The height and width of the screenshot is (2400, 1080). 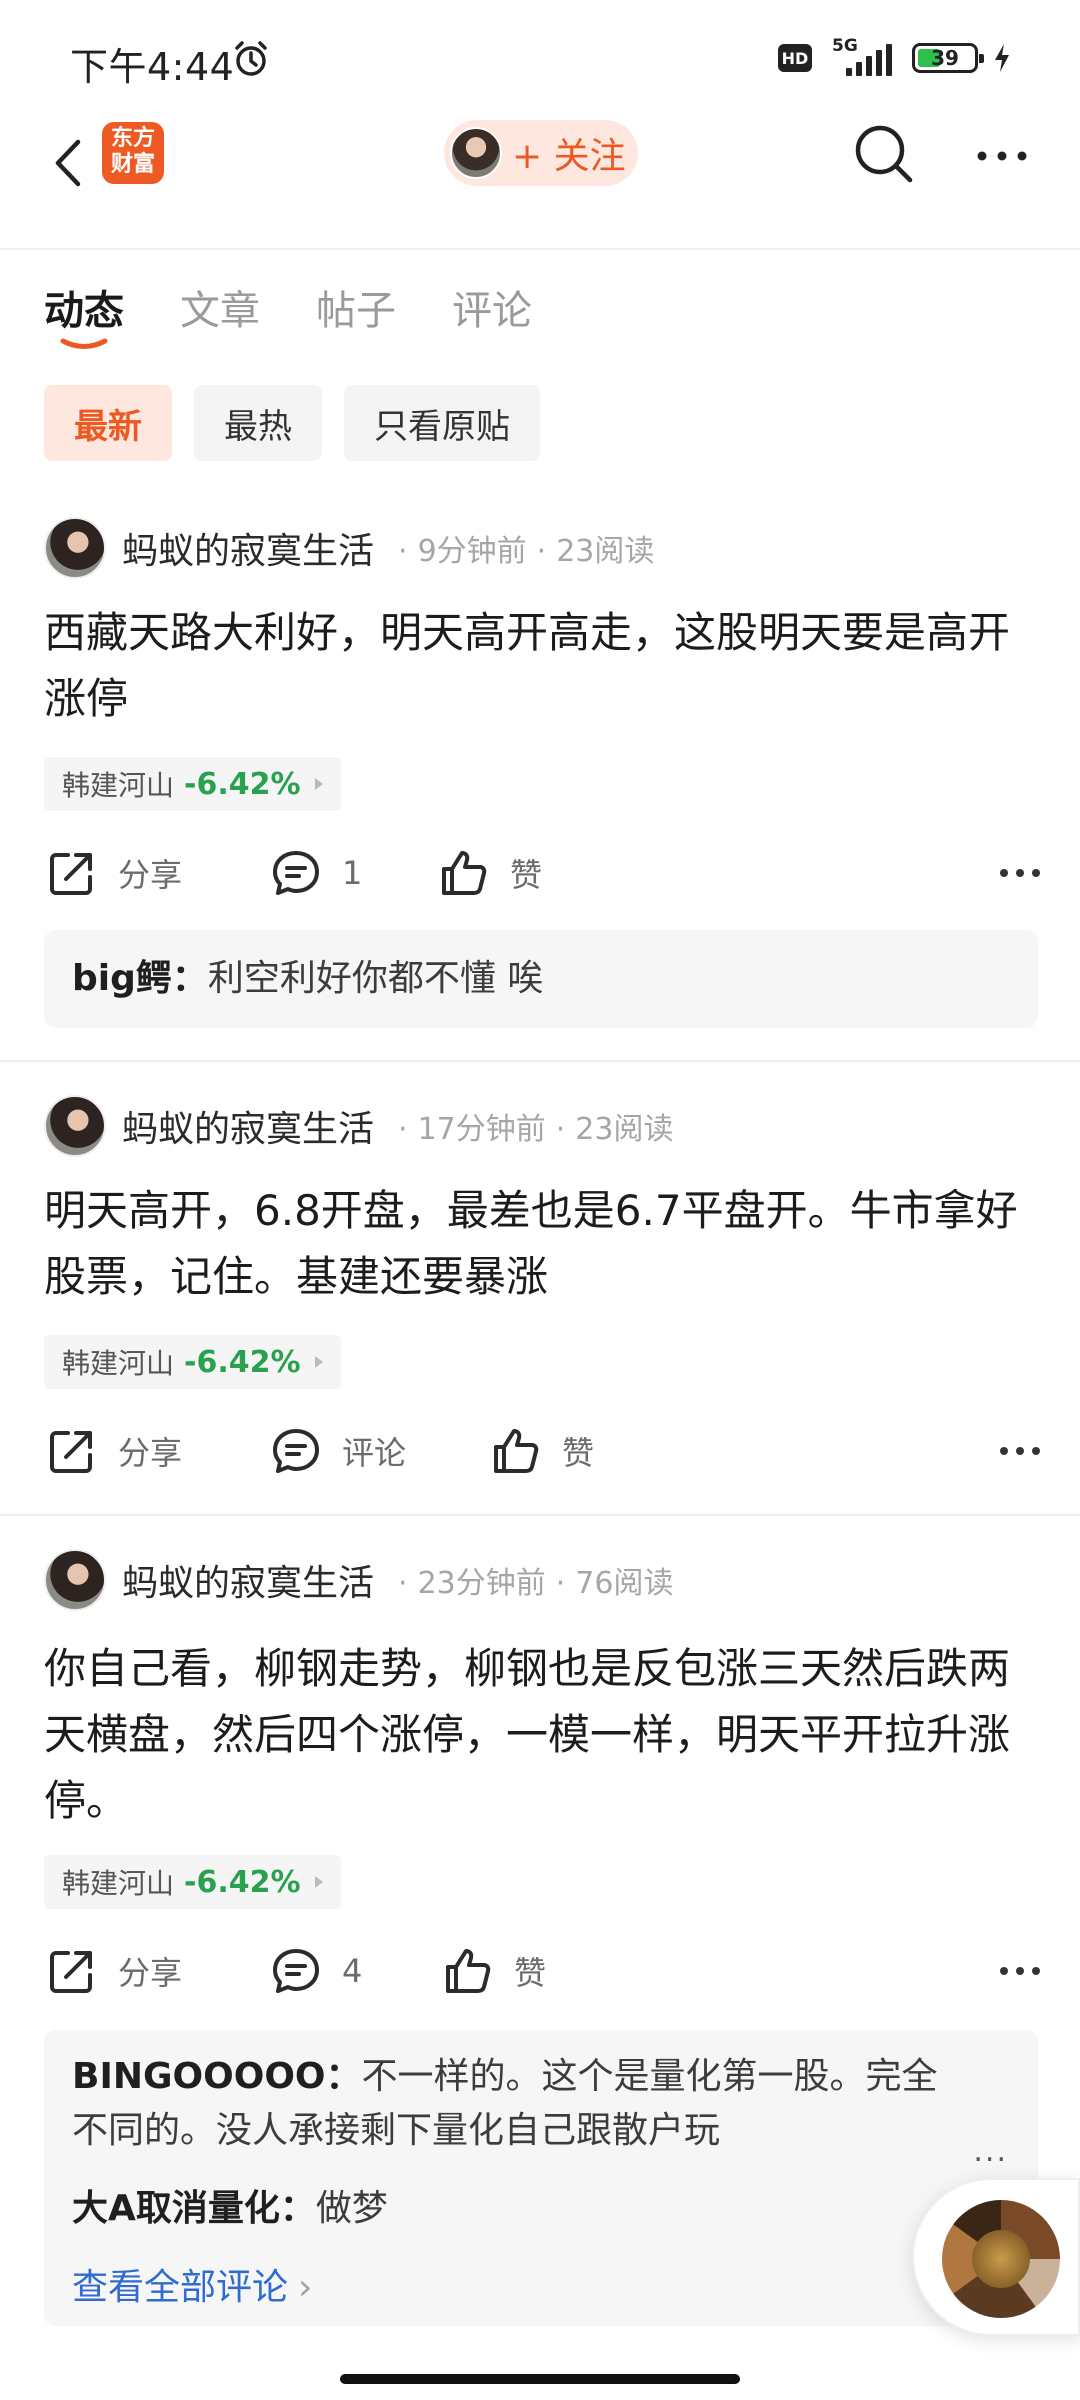 I want to click on post-meta: · 9分钟前 · 23阅读, so click(x=526, y=551).